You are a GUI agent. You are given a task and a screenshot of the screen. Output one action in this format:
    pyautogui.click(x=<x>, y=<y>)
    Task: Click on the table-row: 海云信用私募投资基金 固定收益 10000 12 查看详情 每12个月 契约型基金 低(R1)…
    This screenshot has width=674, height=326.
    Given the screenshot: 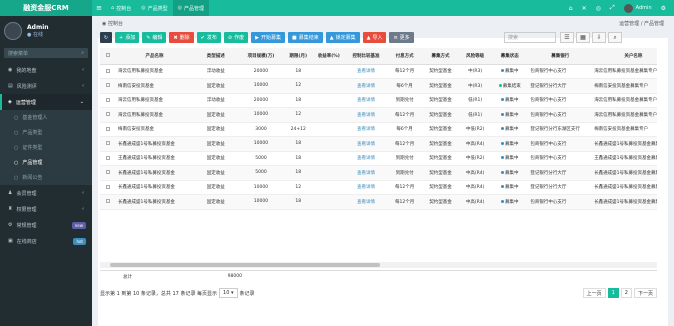 What is the action you would take?
    pyautogui.click(x=378, y=115)
    